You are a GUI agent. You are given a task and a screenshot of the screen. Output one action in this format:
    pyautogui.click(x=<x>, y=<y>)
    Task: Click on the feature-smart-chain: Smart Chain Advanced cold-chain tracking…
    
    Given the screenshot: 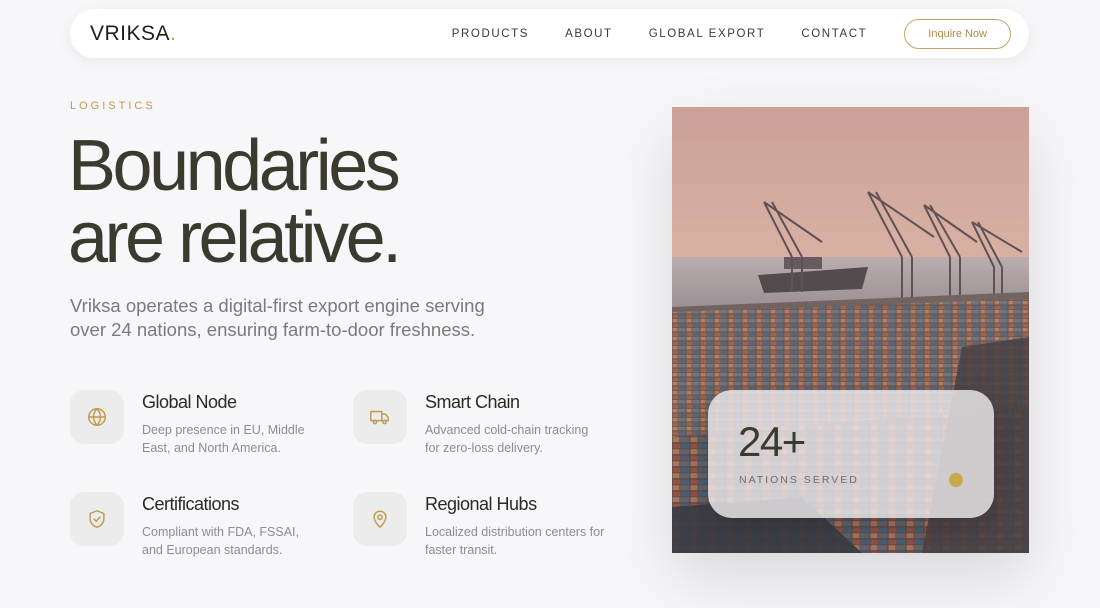 What is the action you would take?
    pyautogui.click(x=483, y=423)
    